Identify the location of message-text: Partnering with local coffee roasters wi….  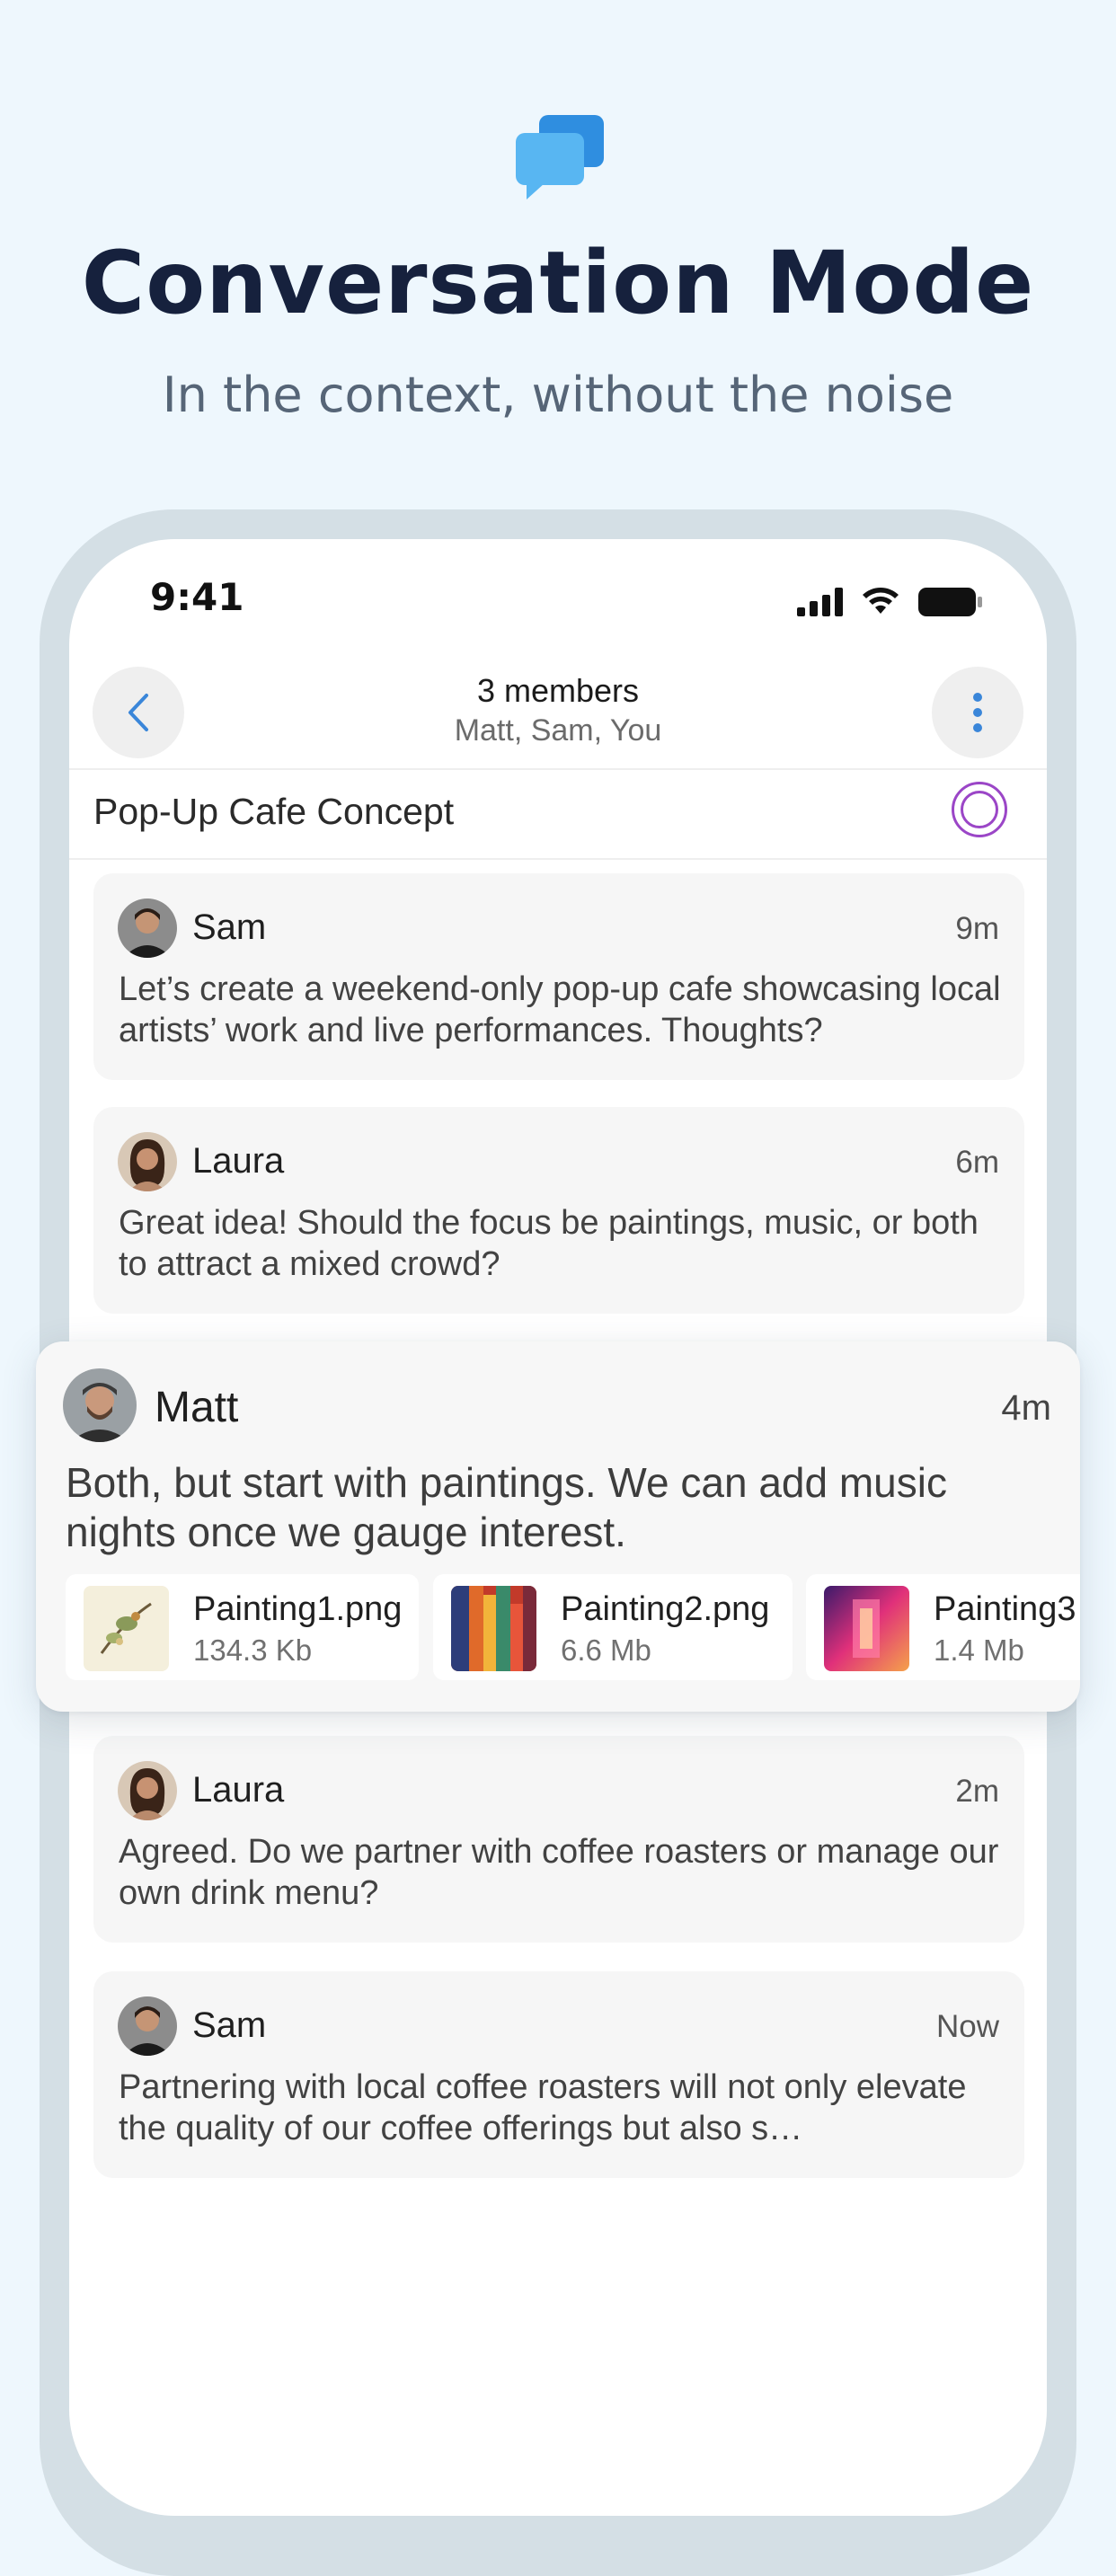
(543, 2107).